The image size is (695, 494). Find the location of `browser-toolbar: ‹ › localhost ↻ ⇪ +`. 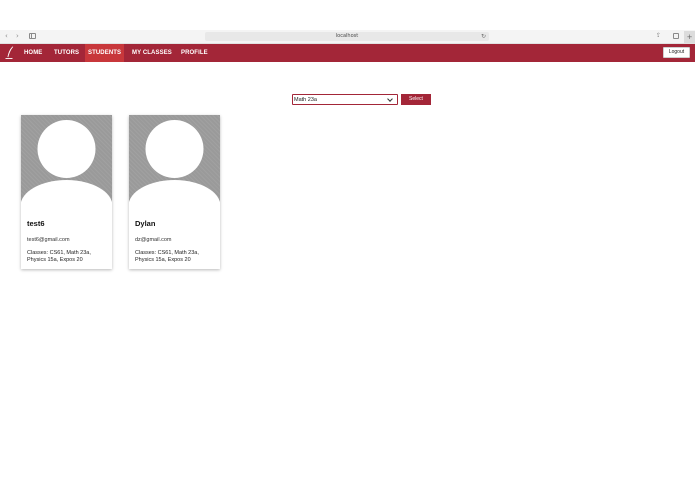

browser-toolbar: ‹ › localhost ↻ ⇪ + is located at coordinates (347, 37).